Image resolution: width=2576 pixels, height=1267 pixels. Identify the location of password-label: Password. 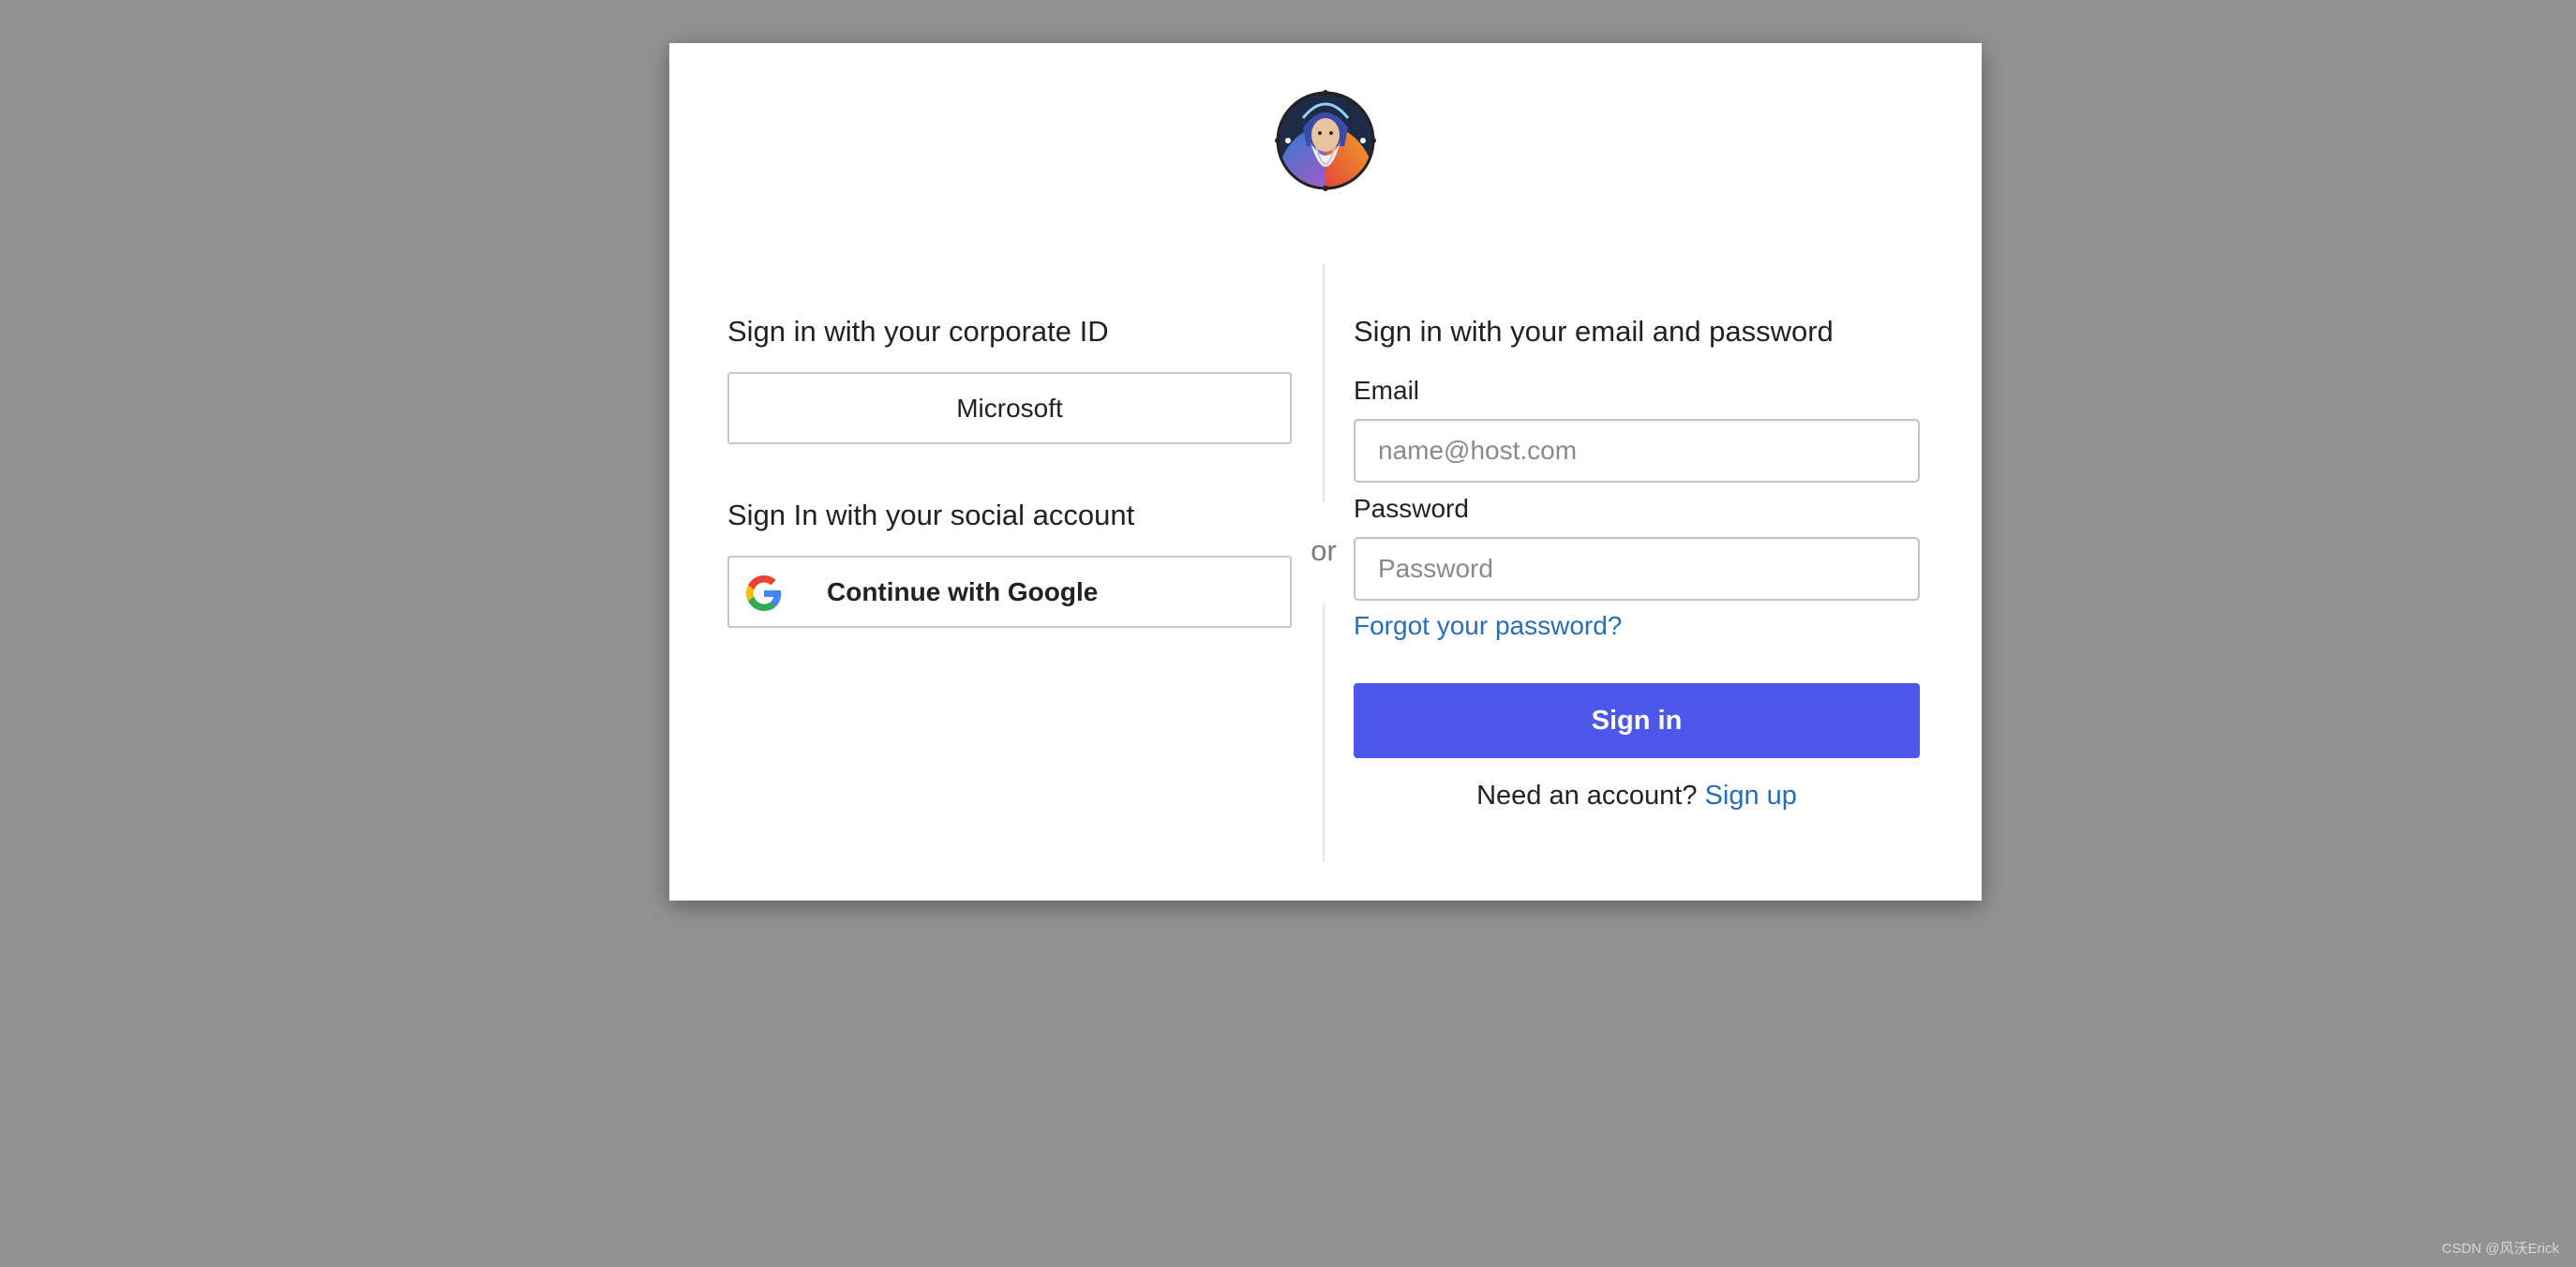
(1411, 508).